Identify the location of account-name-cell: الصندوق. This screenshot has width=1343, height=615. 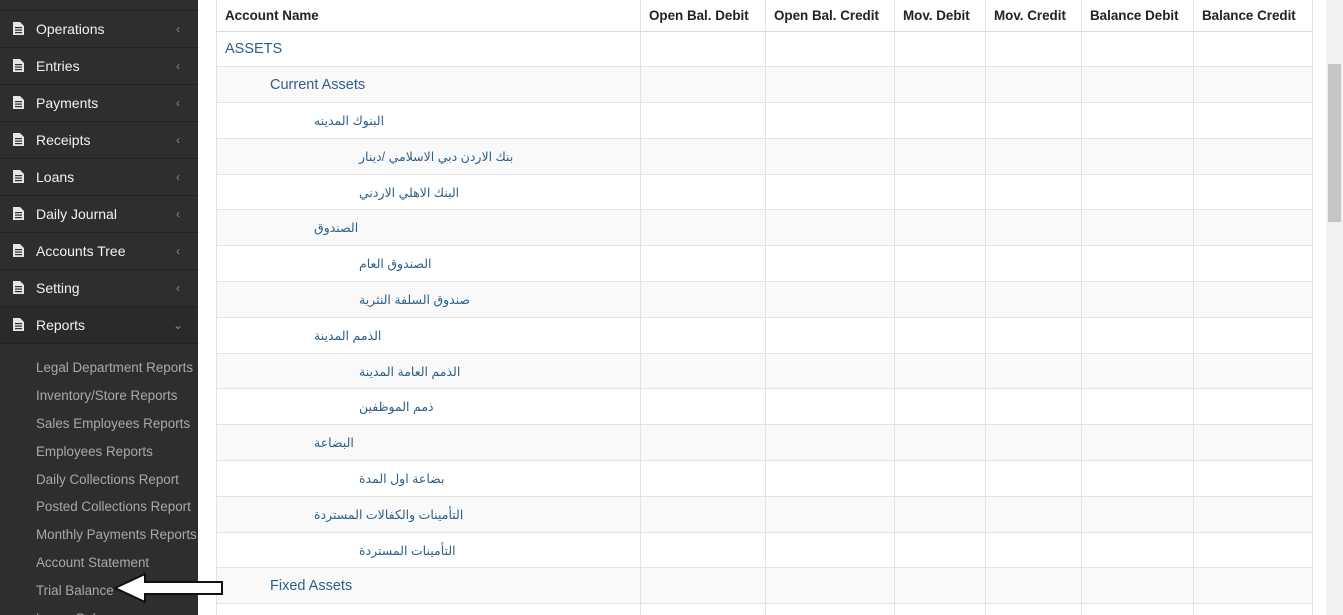
(428, 228).